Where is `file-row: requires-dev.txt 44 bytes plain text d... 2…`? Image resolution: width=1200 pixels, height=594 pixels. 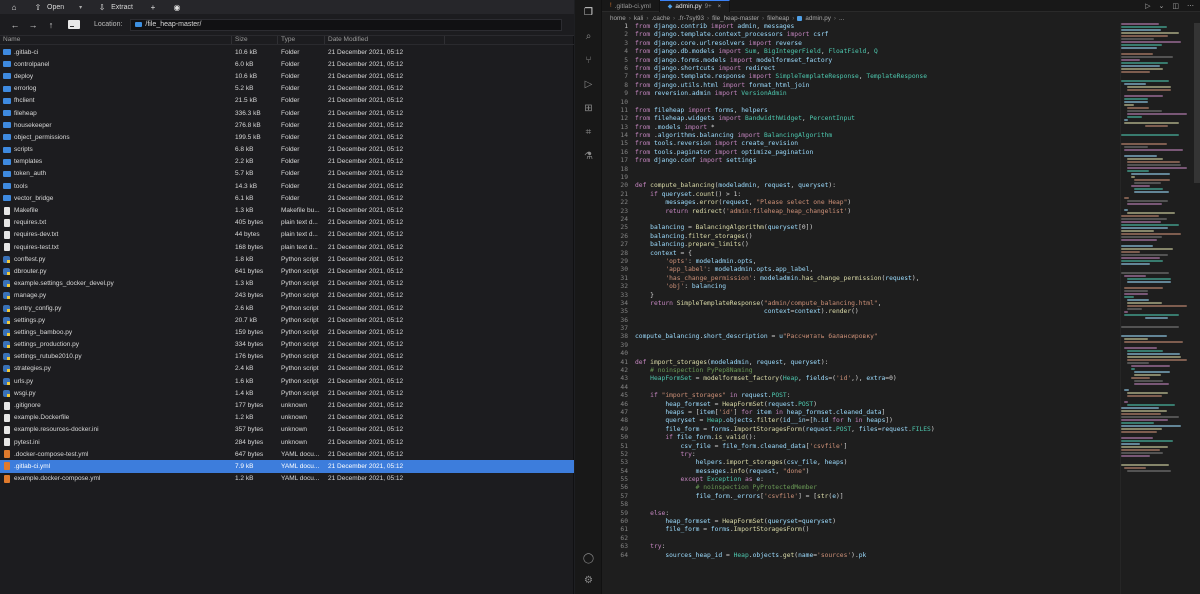 file-row: requires-dev.txt 44 bytes plain text d... 2… is located at coordinates (287, 235).